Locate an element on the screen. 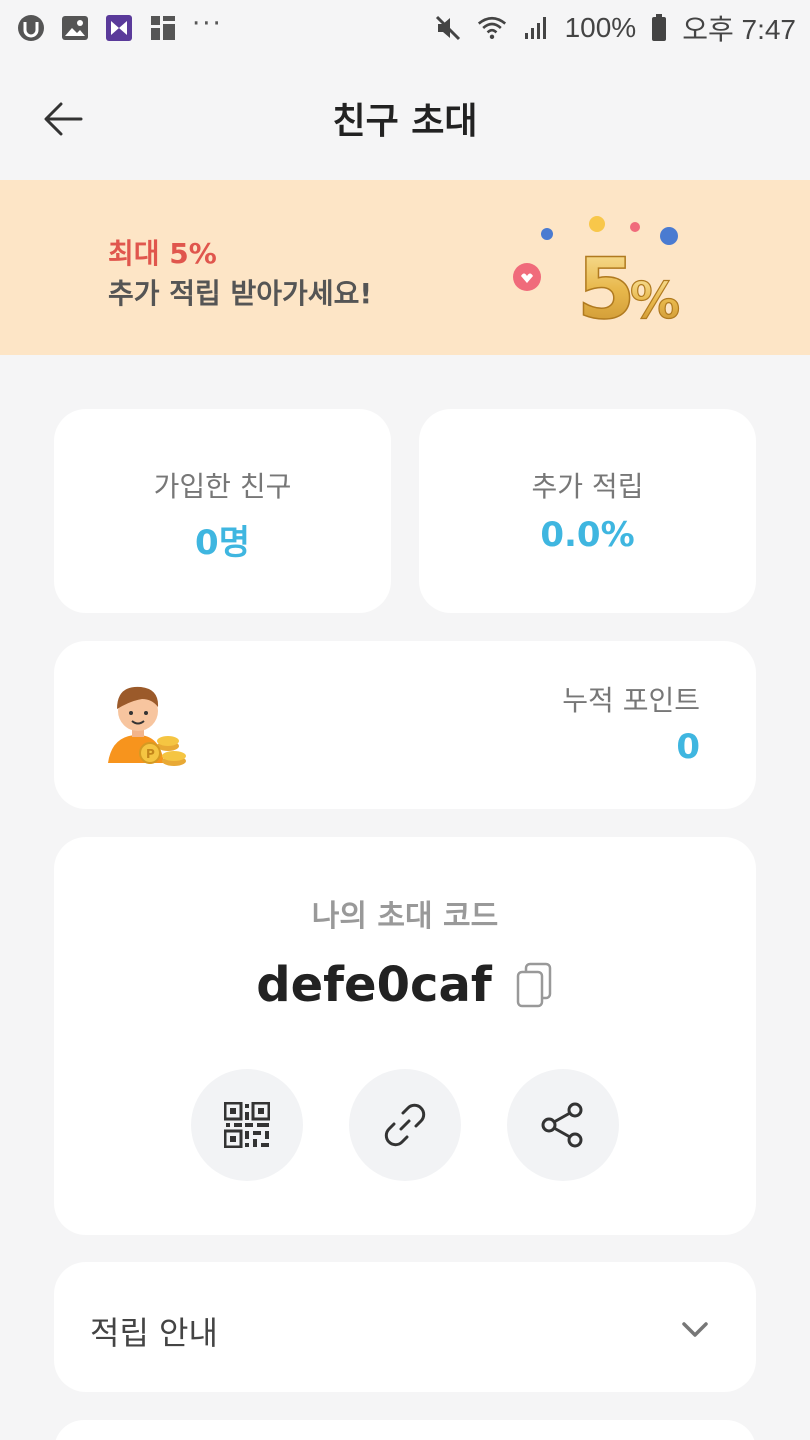  share-actions is located at coordinates (405, 1125).